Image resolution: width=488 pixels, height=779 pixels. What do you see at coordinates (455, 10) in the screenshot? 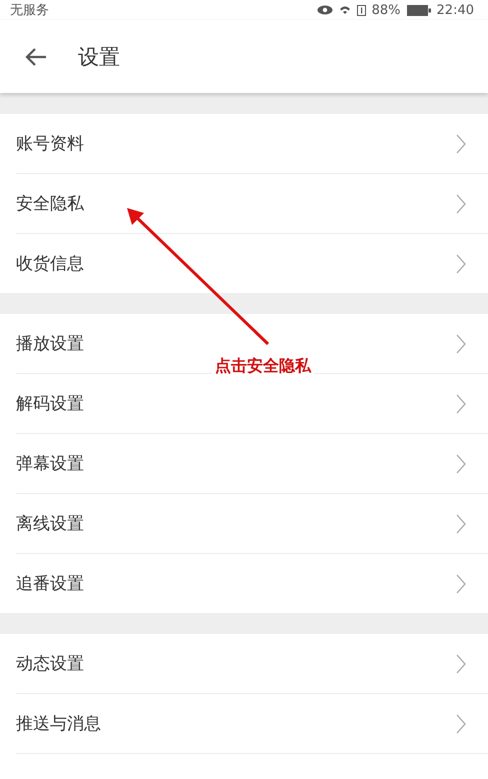
I see `clock-time: 22:40` at bounding box center [455, 10].